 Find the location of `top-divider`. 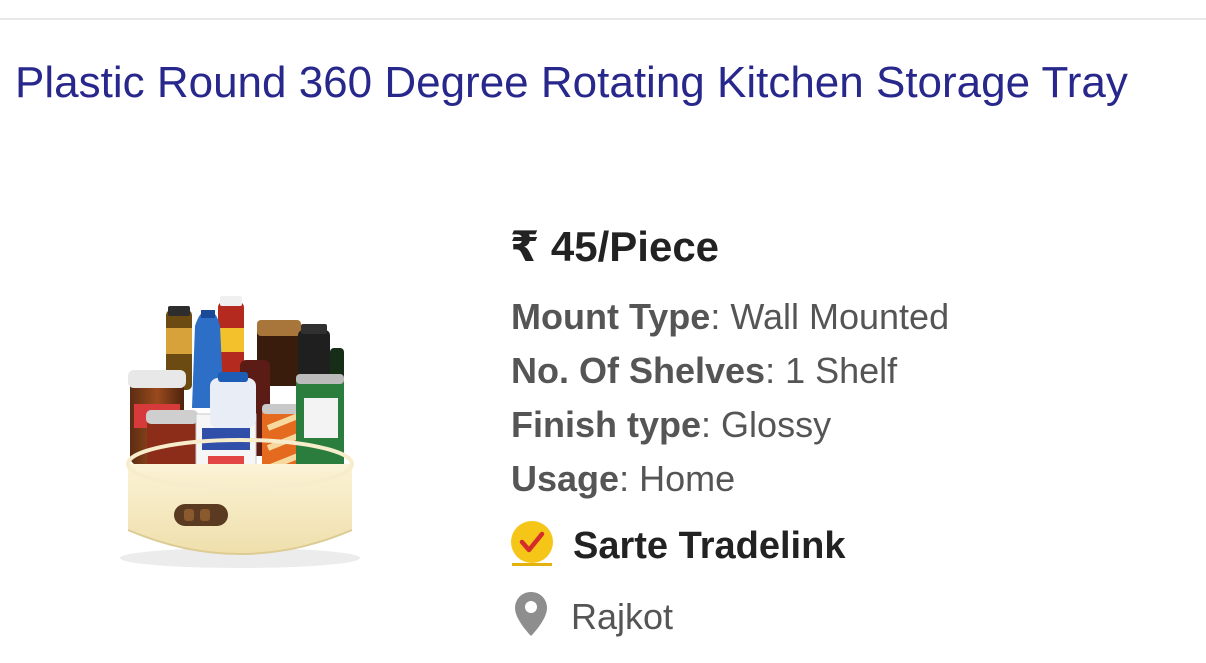

top-divider is located at coordinates (603, 19).